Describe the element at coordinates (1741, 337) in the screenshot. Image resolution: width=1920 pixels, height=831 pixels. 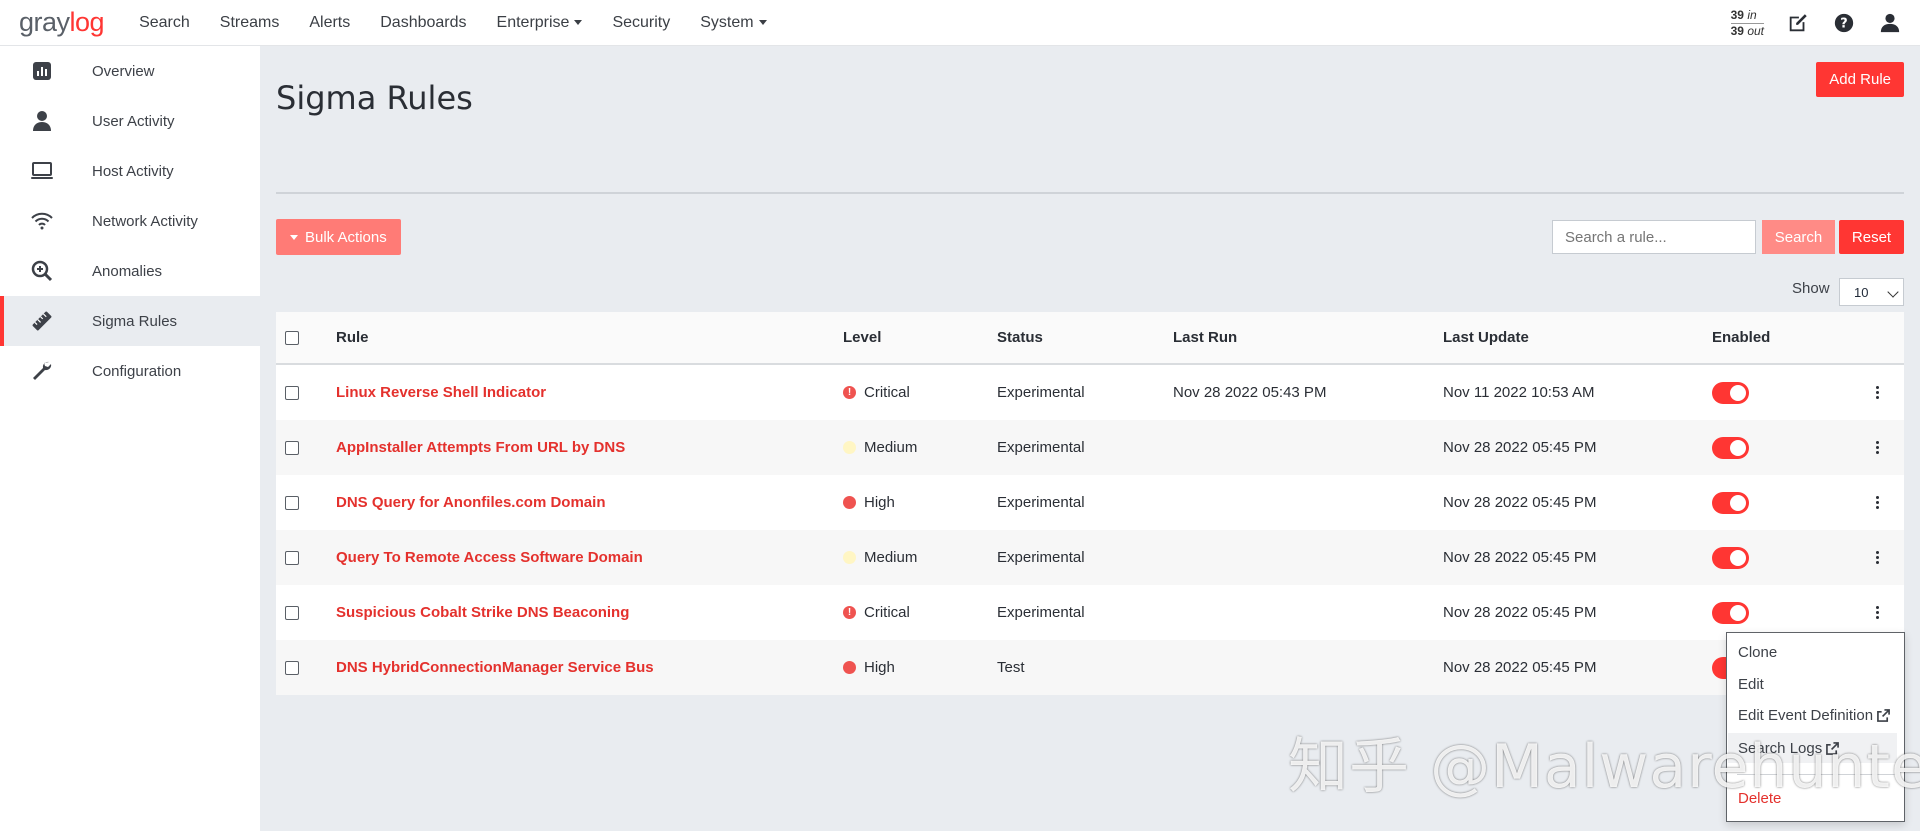
I see `column-header-enabled: Enabled` at that location.